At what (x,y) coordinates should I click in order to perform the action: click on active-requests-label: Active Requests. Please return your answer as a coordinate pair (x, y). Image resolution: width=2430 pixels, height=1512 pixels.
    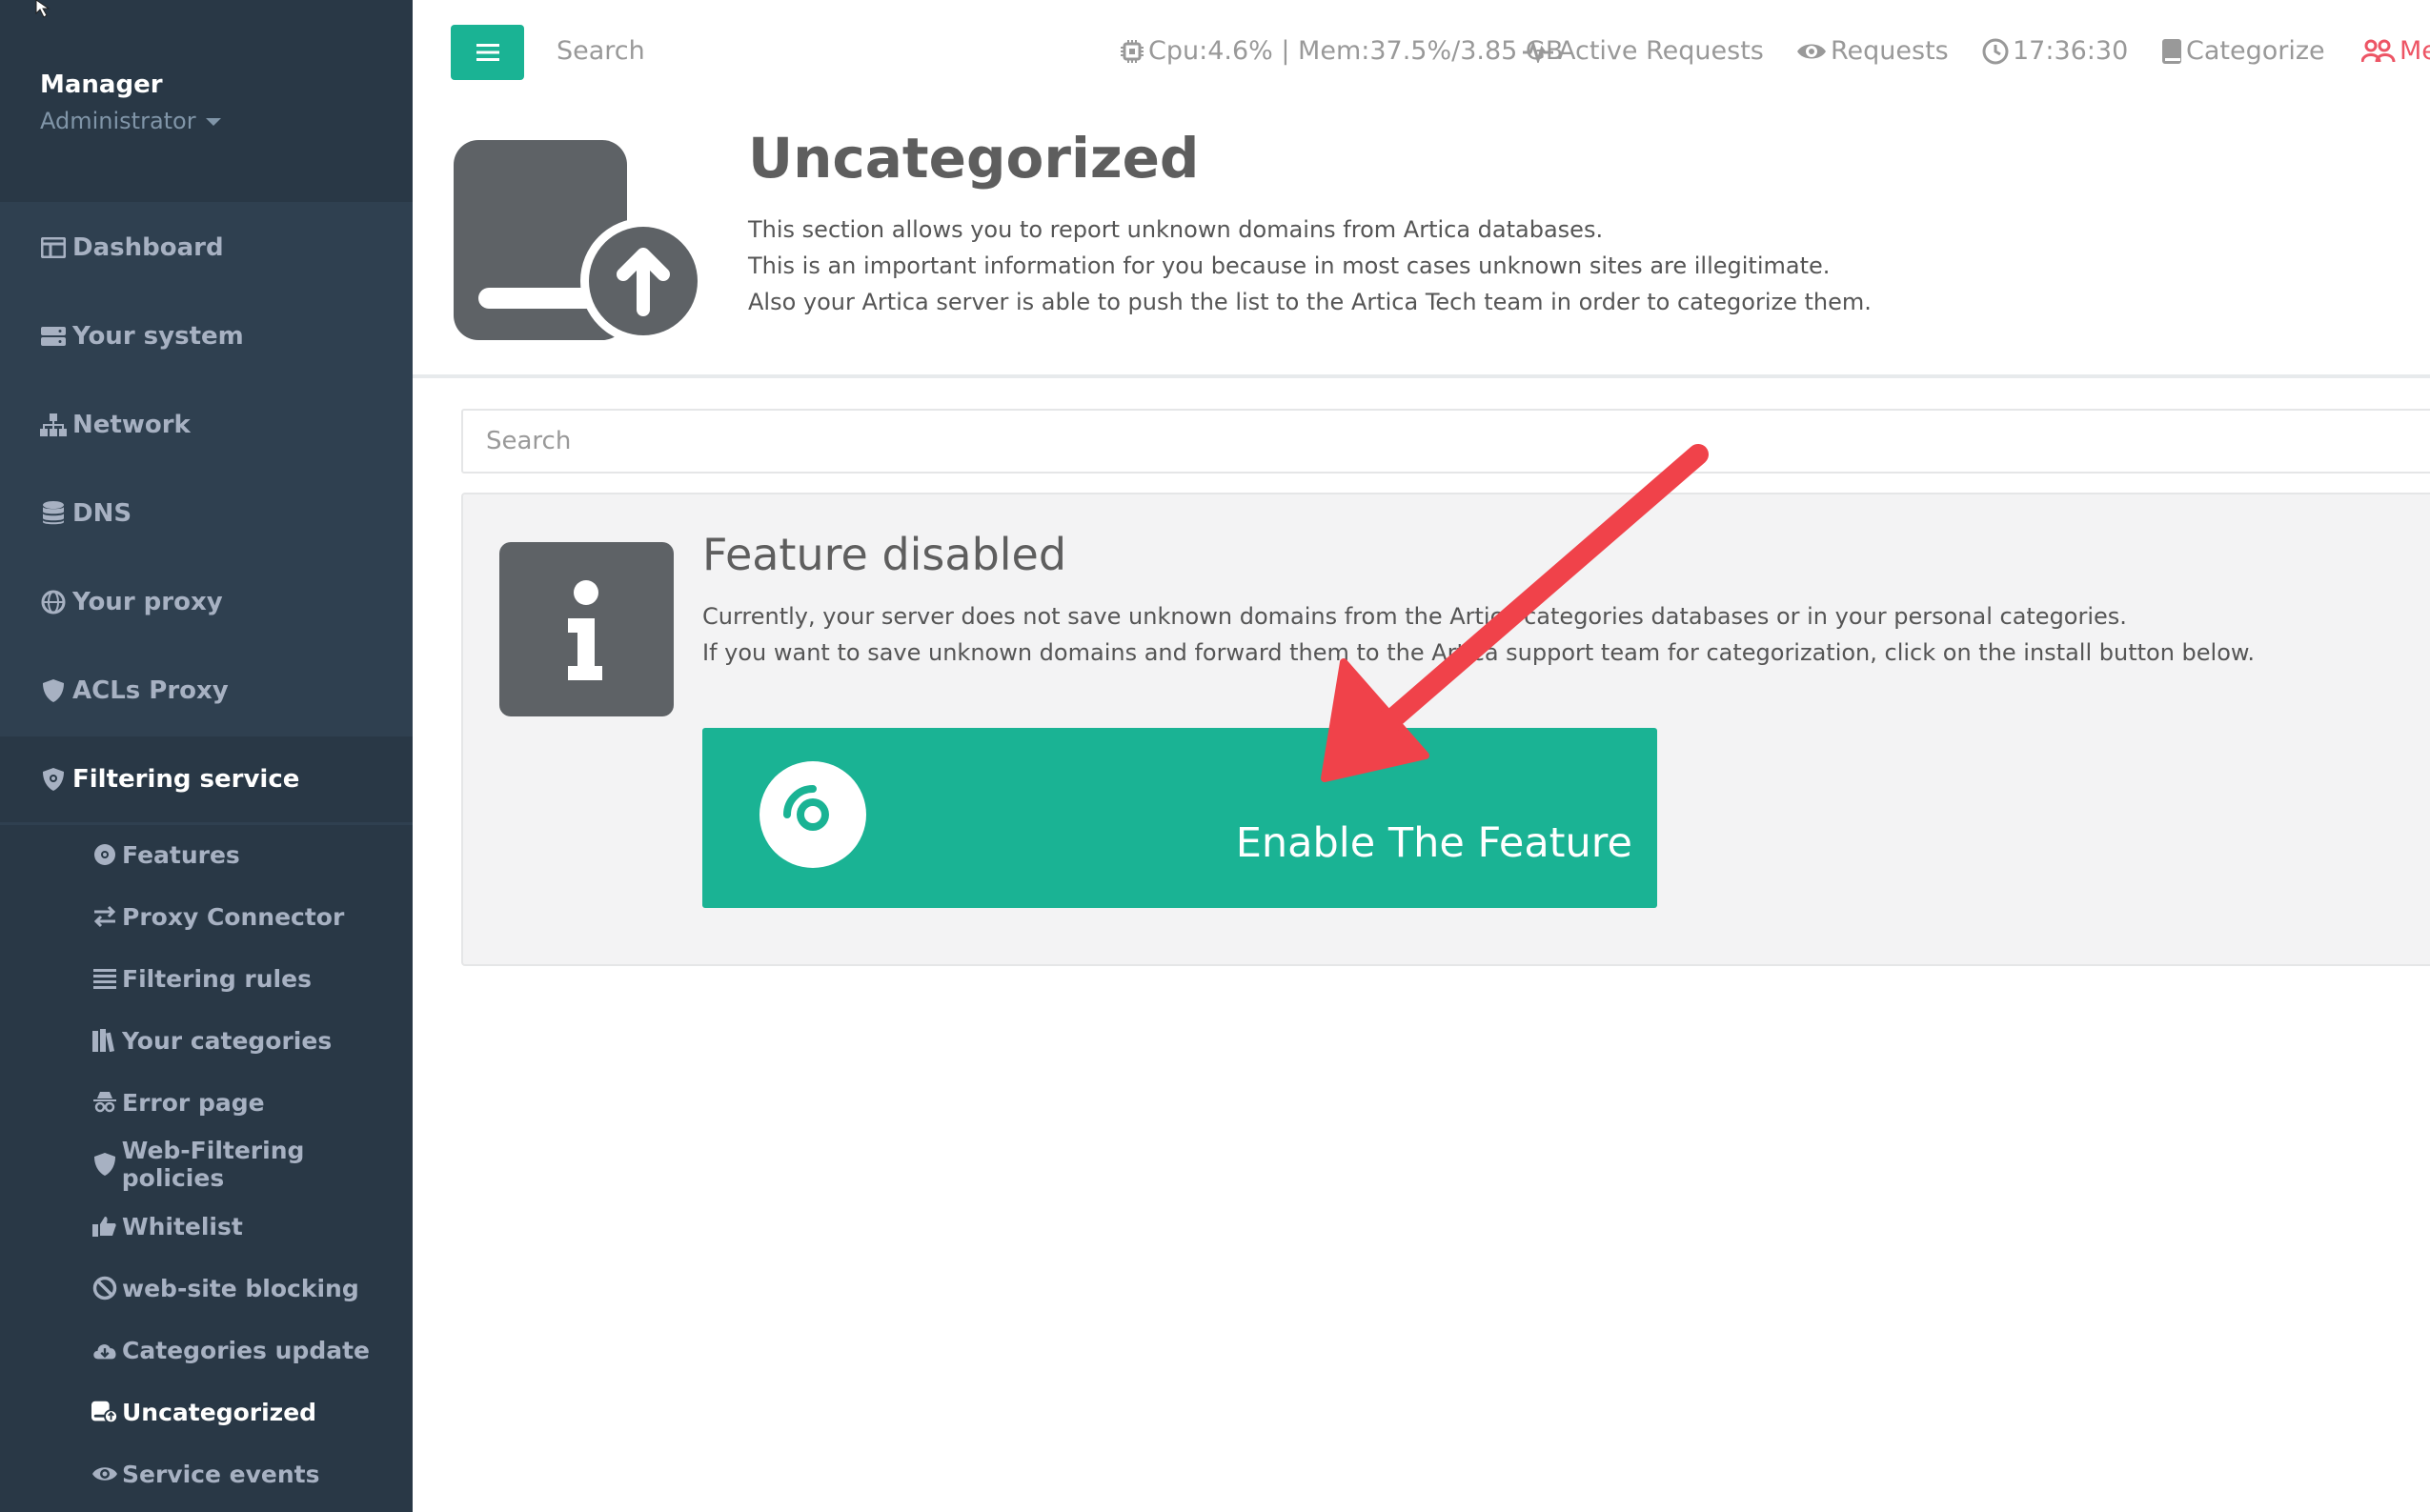
    Looking at the image, I should click on (1661, 51).